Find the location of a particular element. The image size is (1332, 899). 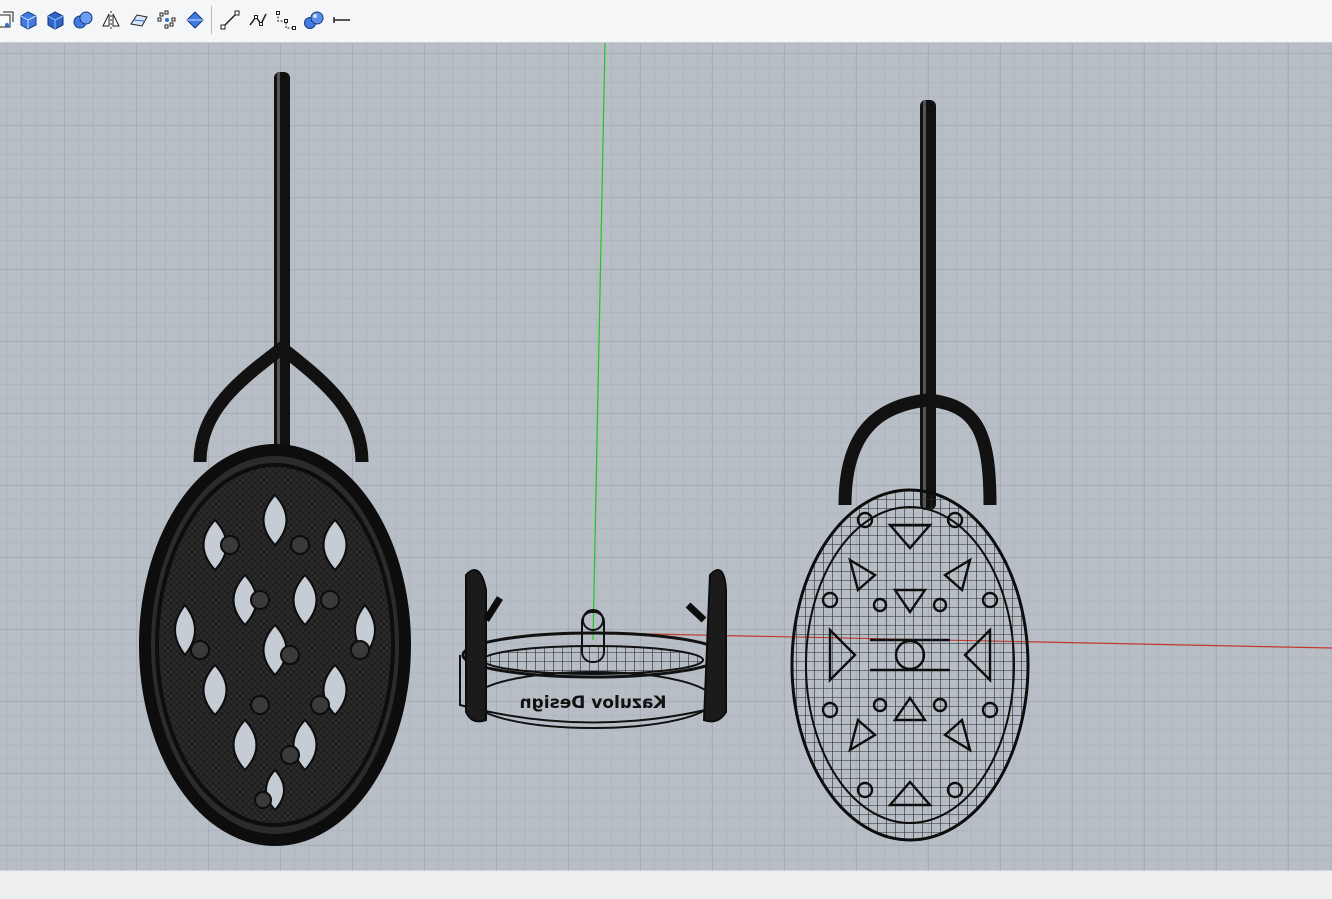

y-axis-line is located at coordinates (599, 342).